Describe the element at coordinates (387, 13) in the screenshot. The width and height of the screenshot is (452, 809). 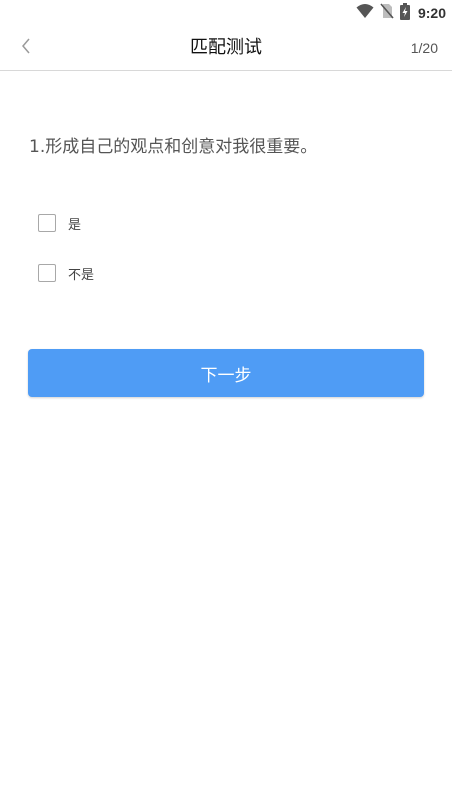
I see `no-sim-icon` at that location.